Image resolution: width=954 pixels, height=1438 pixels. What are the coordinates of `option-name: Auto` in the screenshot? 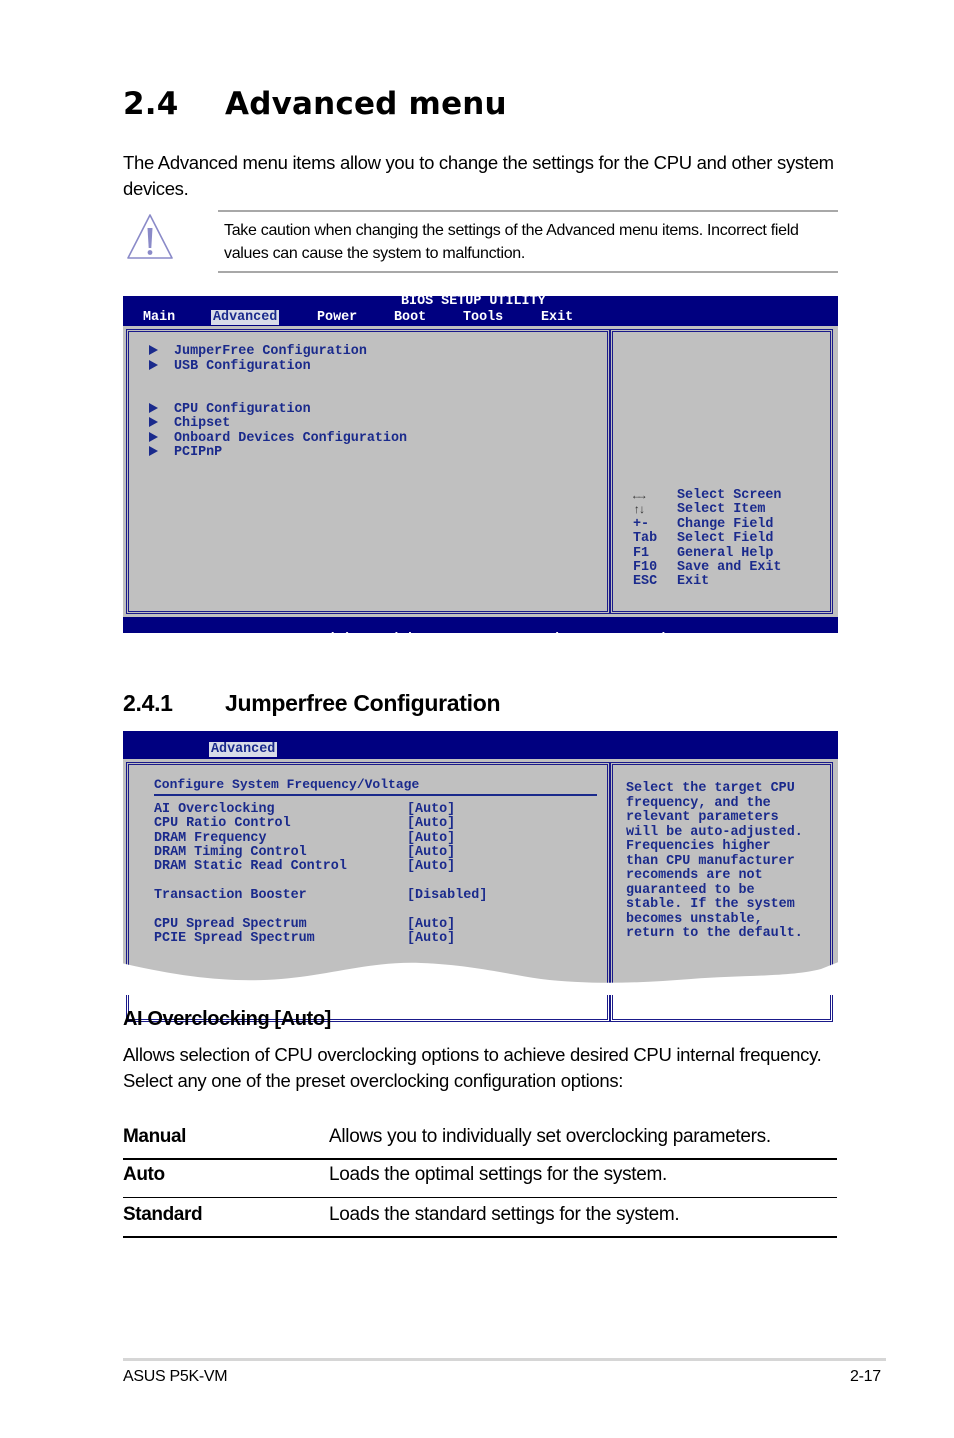 It's located at (144, 1174).